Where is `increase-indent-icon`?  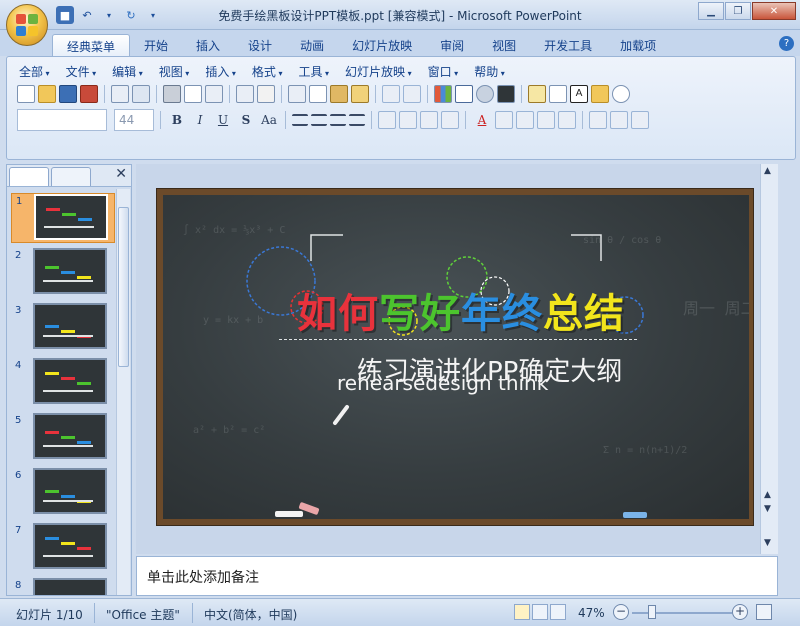
increase-indent-icon is located at coordinates (567, 120).